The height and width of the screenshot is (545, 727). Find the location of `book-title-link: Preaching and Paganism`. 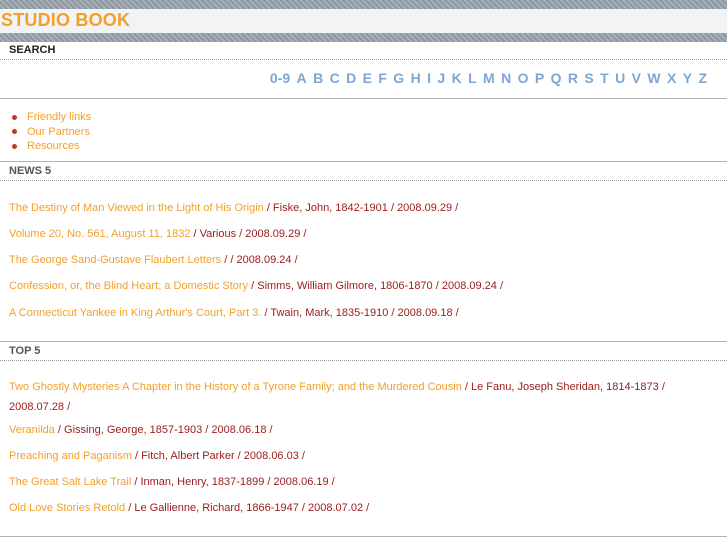

book-title-link: Preaching and Paganism is located at coordinates (70, 456).